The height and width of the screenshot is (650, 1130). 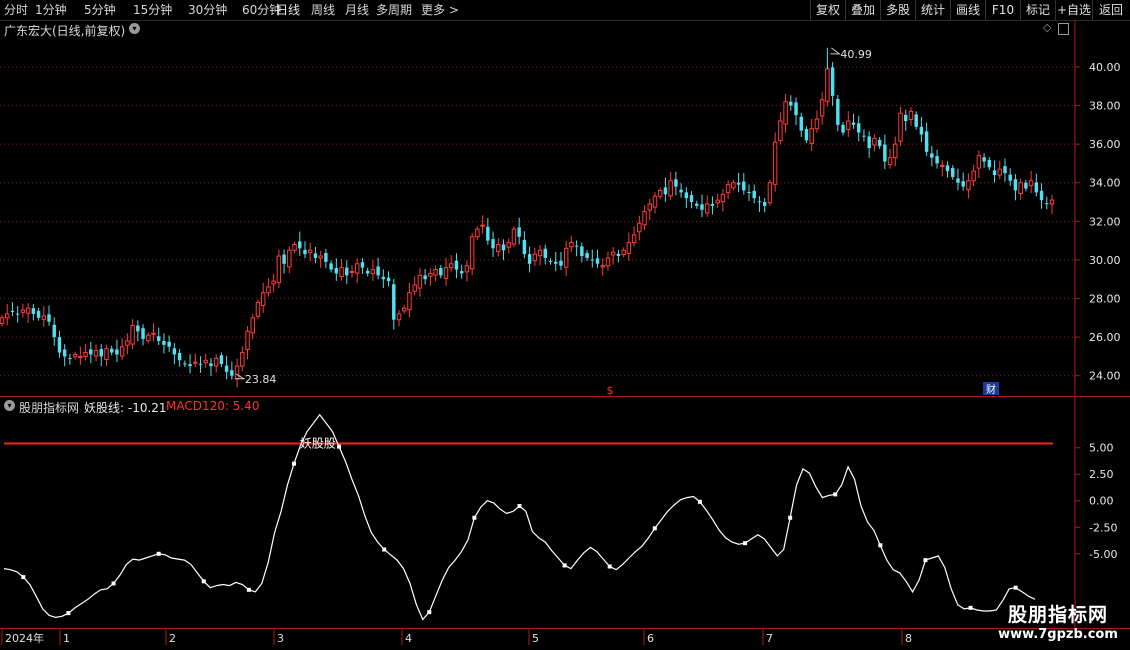 What do you see at coordinates (835, 51) in the screenshot?
I see `high-arrow` at bounding box center [835, 51].